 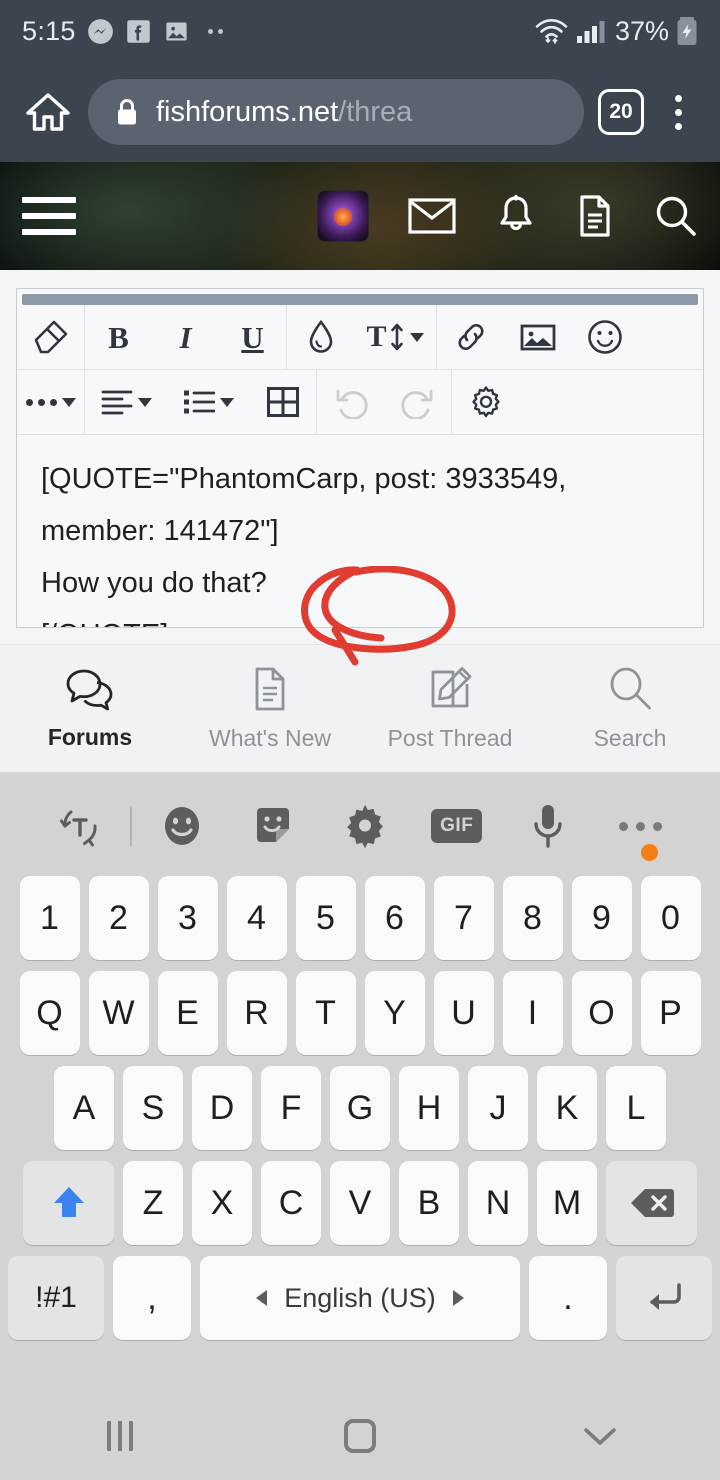 What do you see at coordinates (152, 1298) in the screenshot?
I see `comma-key: ,` at bounding box center [152, 1298].